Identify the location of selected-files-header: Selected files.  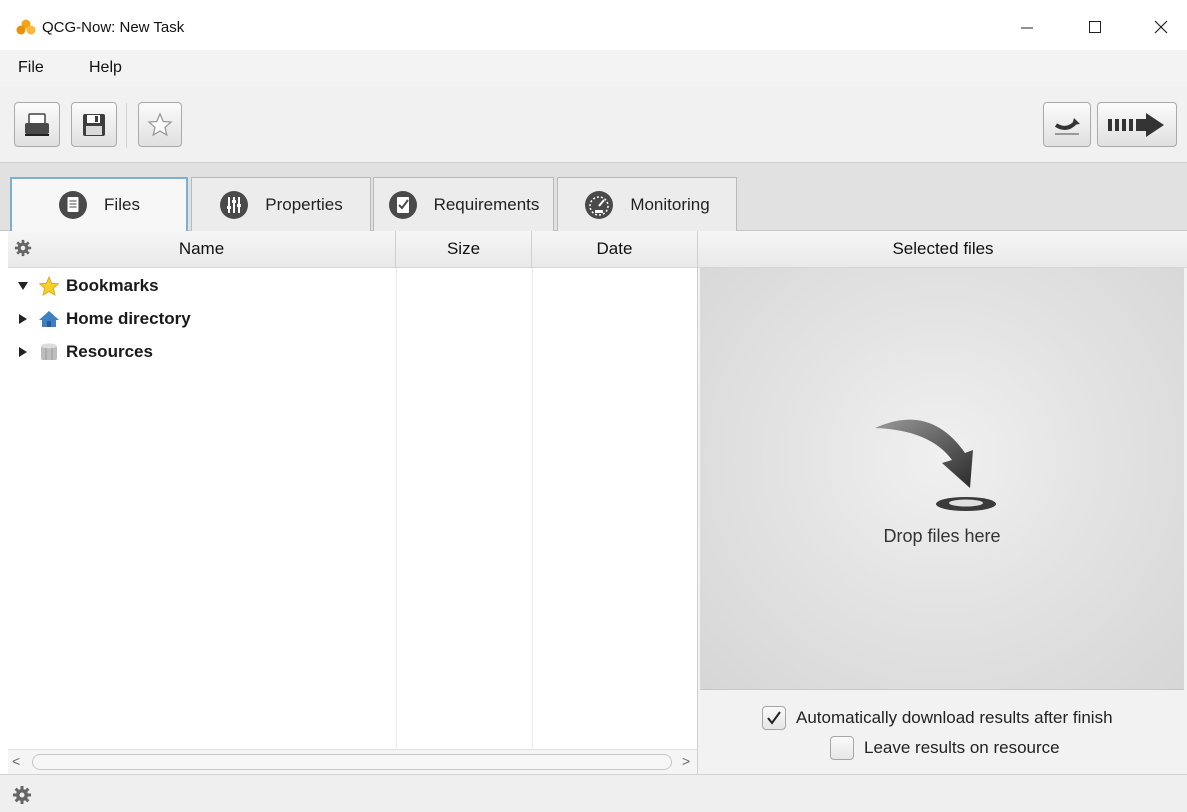
(942, 249).